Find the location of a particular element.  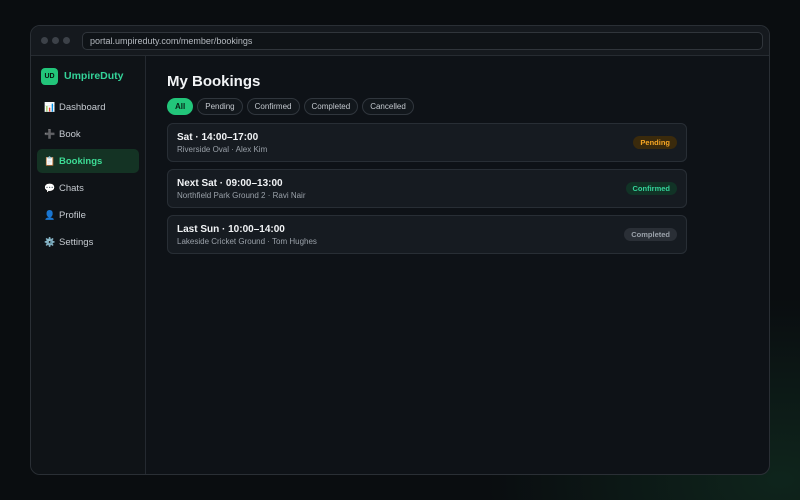

window-close-dot is located at coordinates (44, 40).